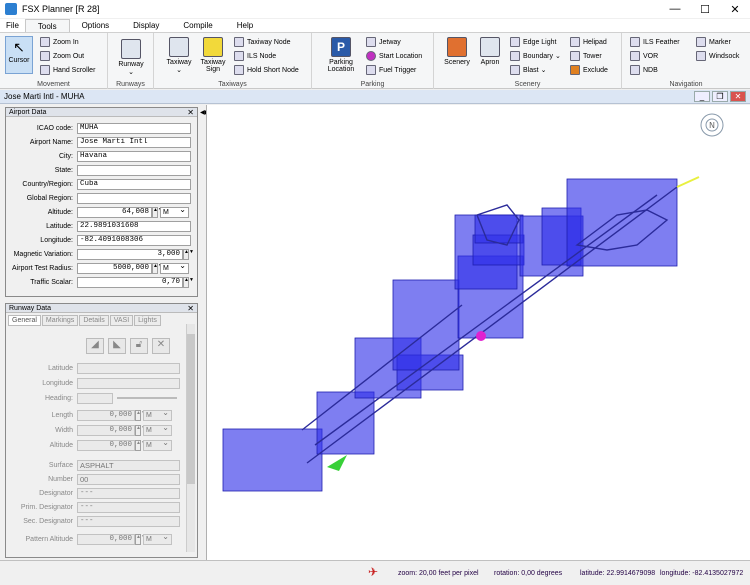  What do you see at coordinates (245, 25) in the screenshot?
I see `menu-help: Help` at bounding box center [245, 25].